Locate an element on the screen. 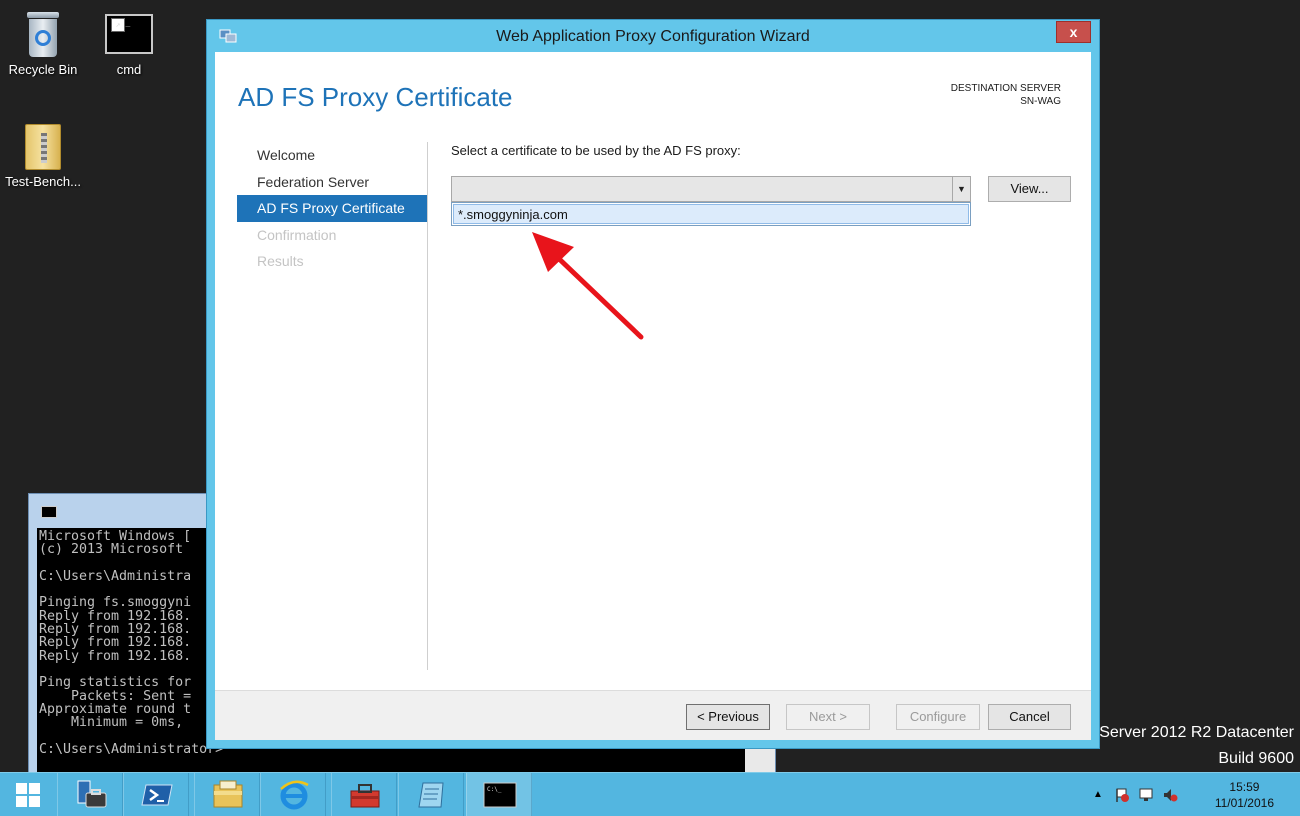 Image resolution: width=1300 pixels, height=816 pixels. svg-text: C:\_ is located at coordinates (494, 789).